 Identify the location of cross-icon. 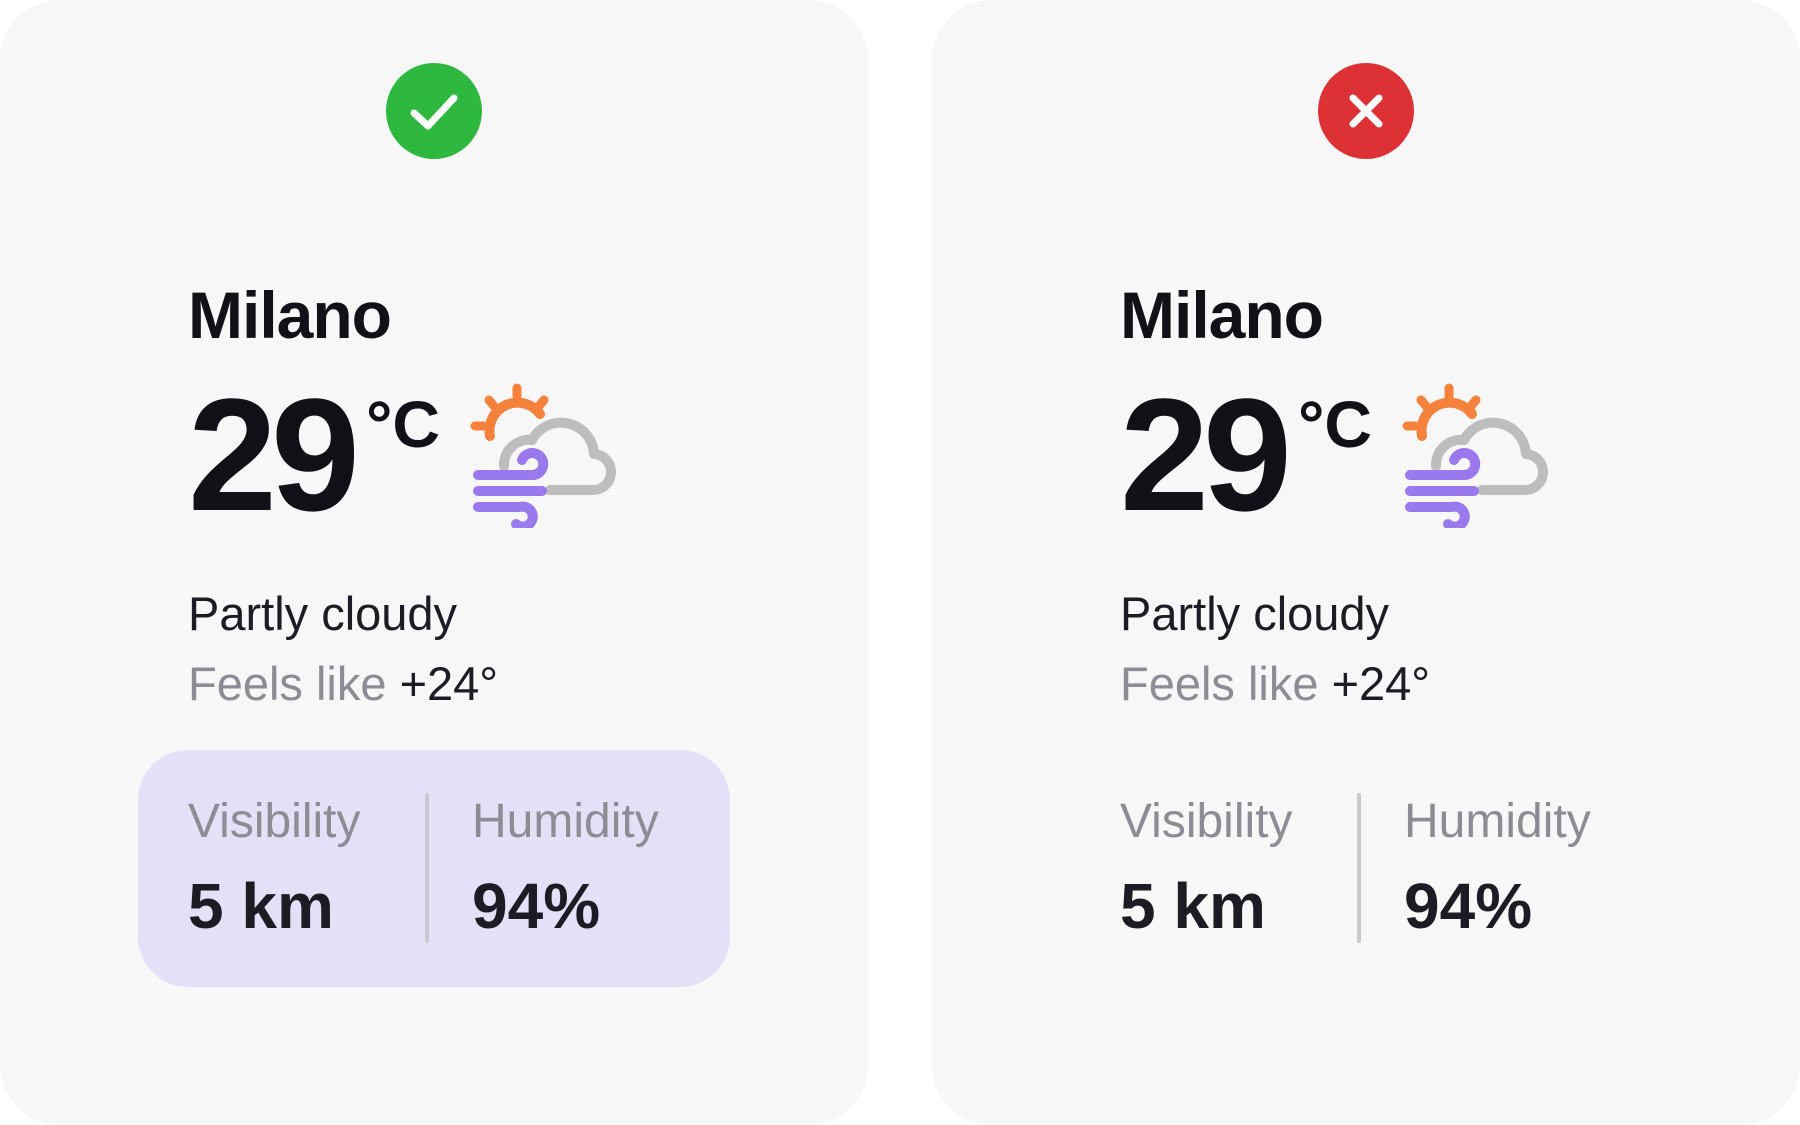
(1366, 111).